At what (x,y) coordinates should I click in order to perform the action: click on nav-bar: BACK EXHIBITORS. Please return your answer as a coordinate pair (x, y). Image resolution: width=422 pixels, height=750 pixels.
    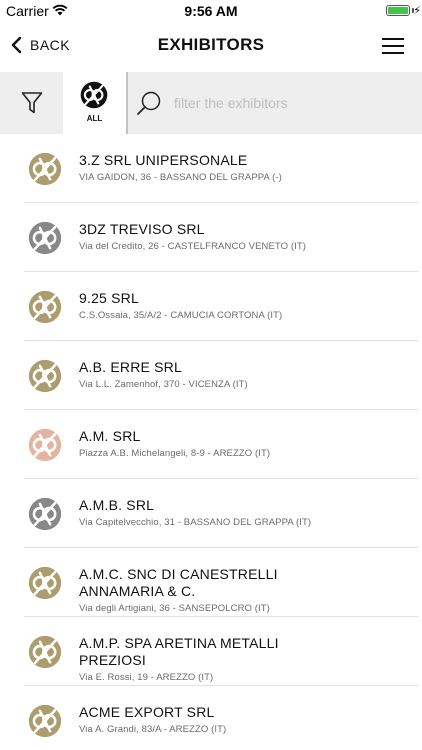
    Looking at the image, I should click on (211, 46).